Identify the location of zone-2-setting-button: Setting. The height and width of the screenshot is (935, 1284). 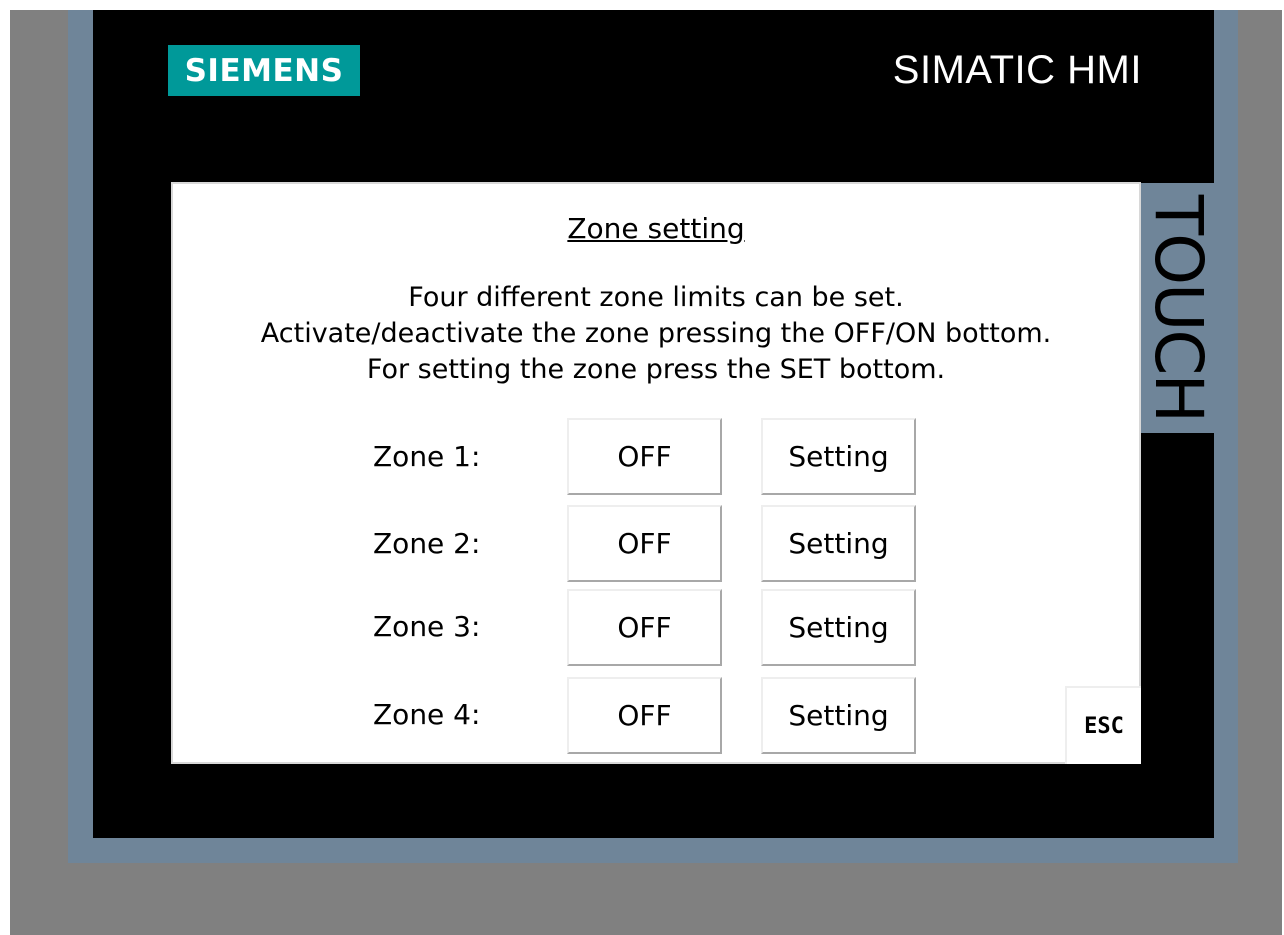
(838, 543).